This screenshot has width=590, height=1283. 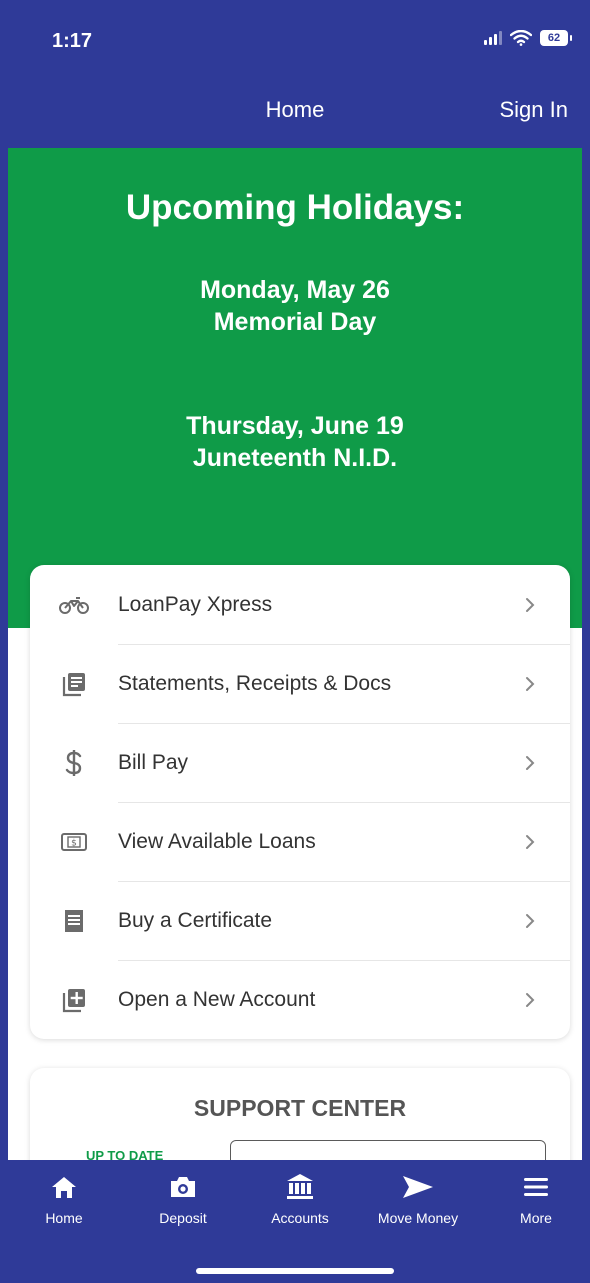 I want to click on menu-icon, so click(x=536, y=1187).